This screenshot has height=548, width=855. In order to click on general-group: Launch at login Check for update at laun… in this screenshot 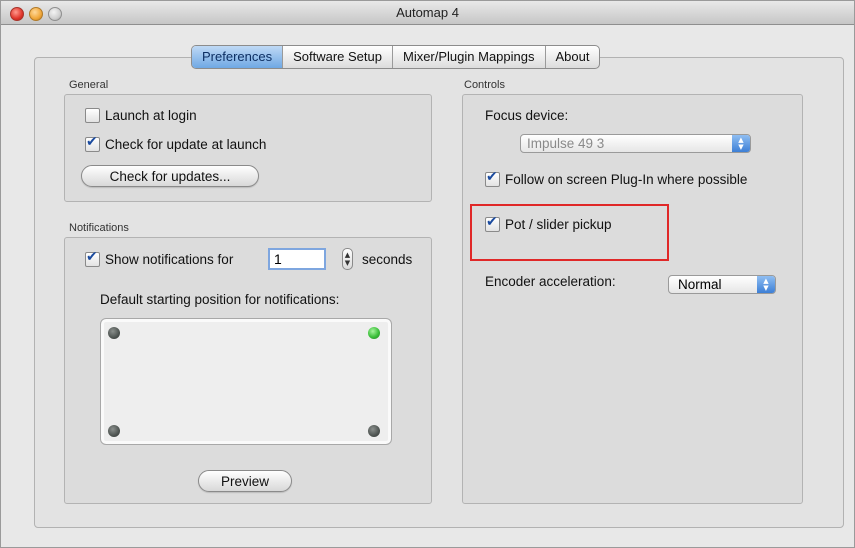, I will do `click(248, 148)`.